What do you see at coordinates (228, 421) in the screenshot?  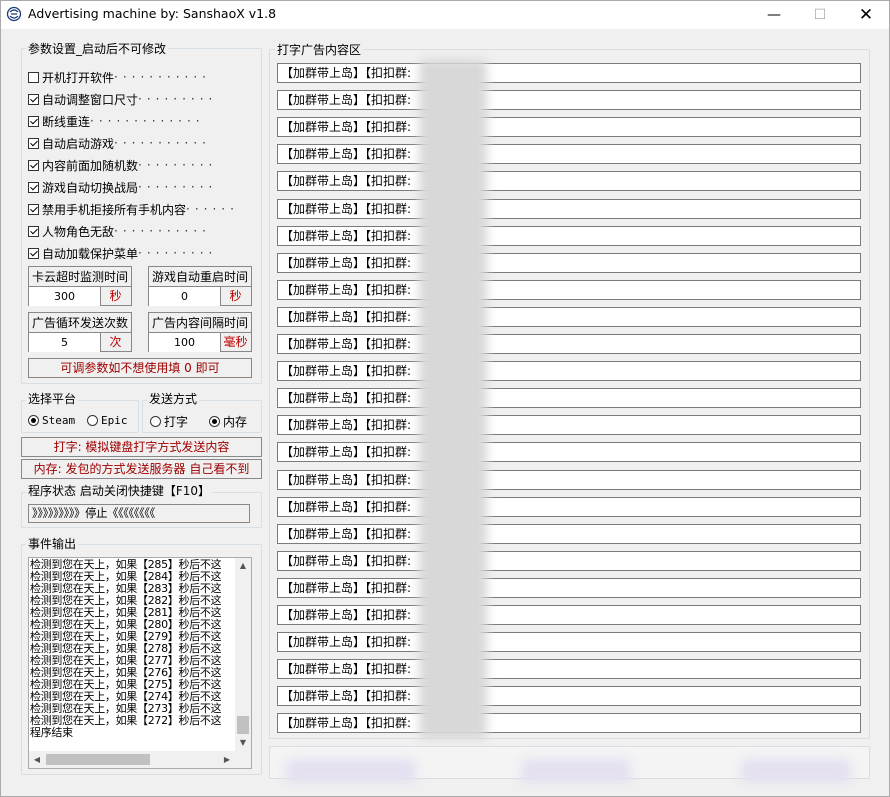 I see `send-memory-radio: 内存` at bounding box center [228, 421].